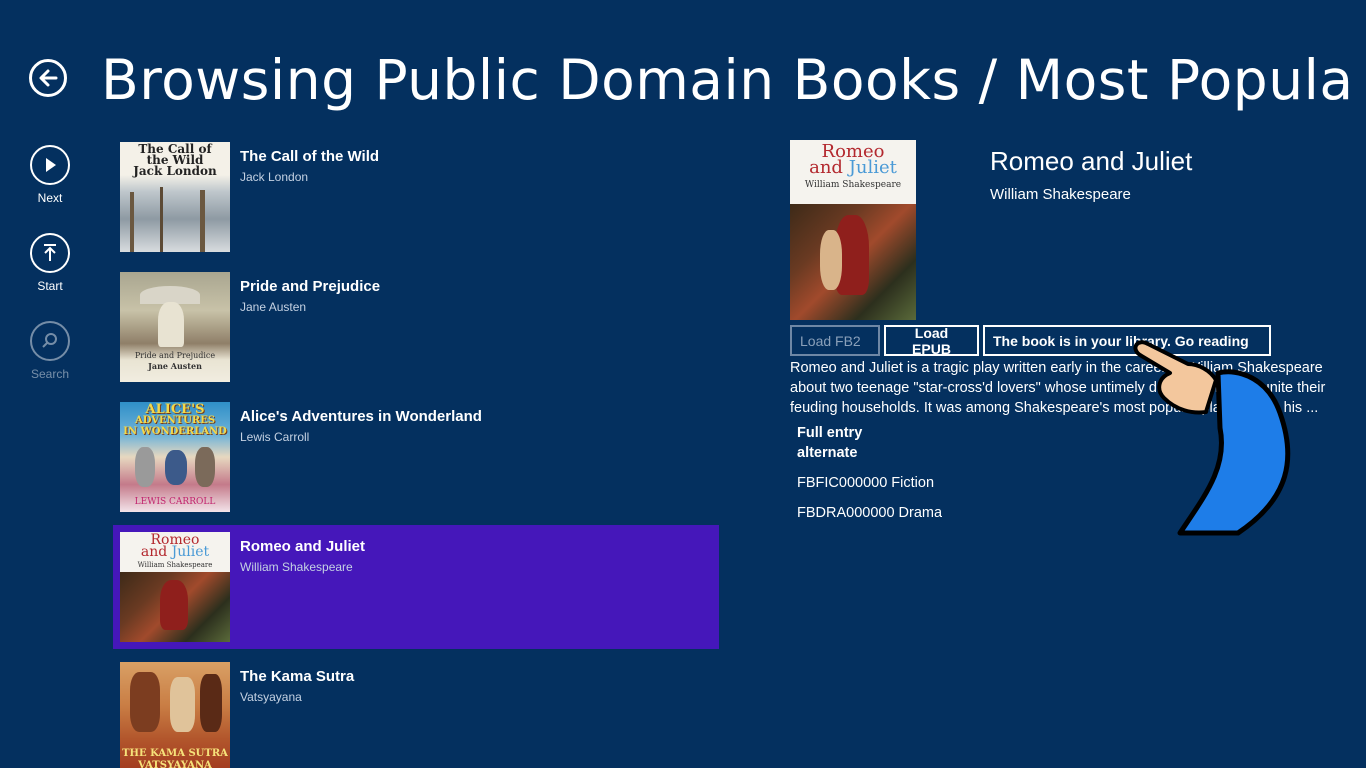  What do you see at coordinates (50, 252) in the screenshot?
I see `upload-top-icon` at bounding box center [50, 252].